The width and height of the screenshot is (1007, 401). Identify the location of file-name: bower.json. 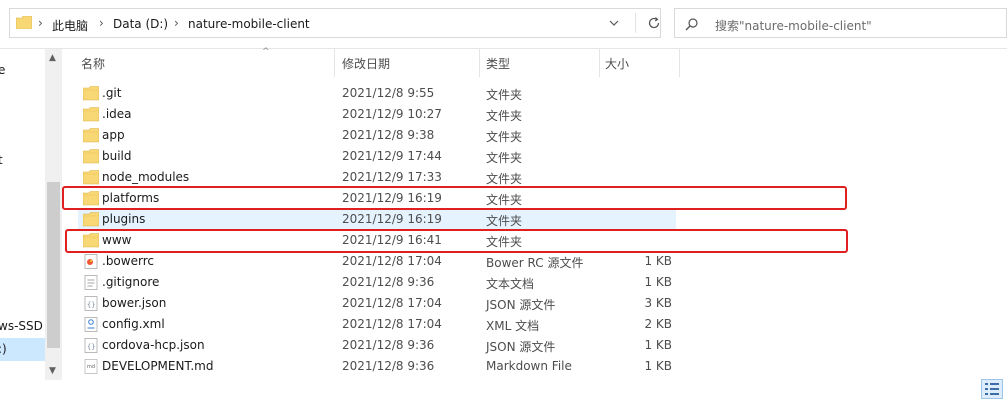
(134, 303).